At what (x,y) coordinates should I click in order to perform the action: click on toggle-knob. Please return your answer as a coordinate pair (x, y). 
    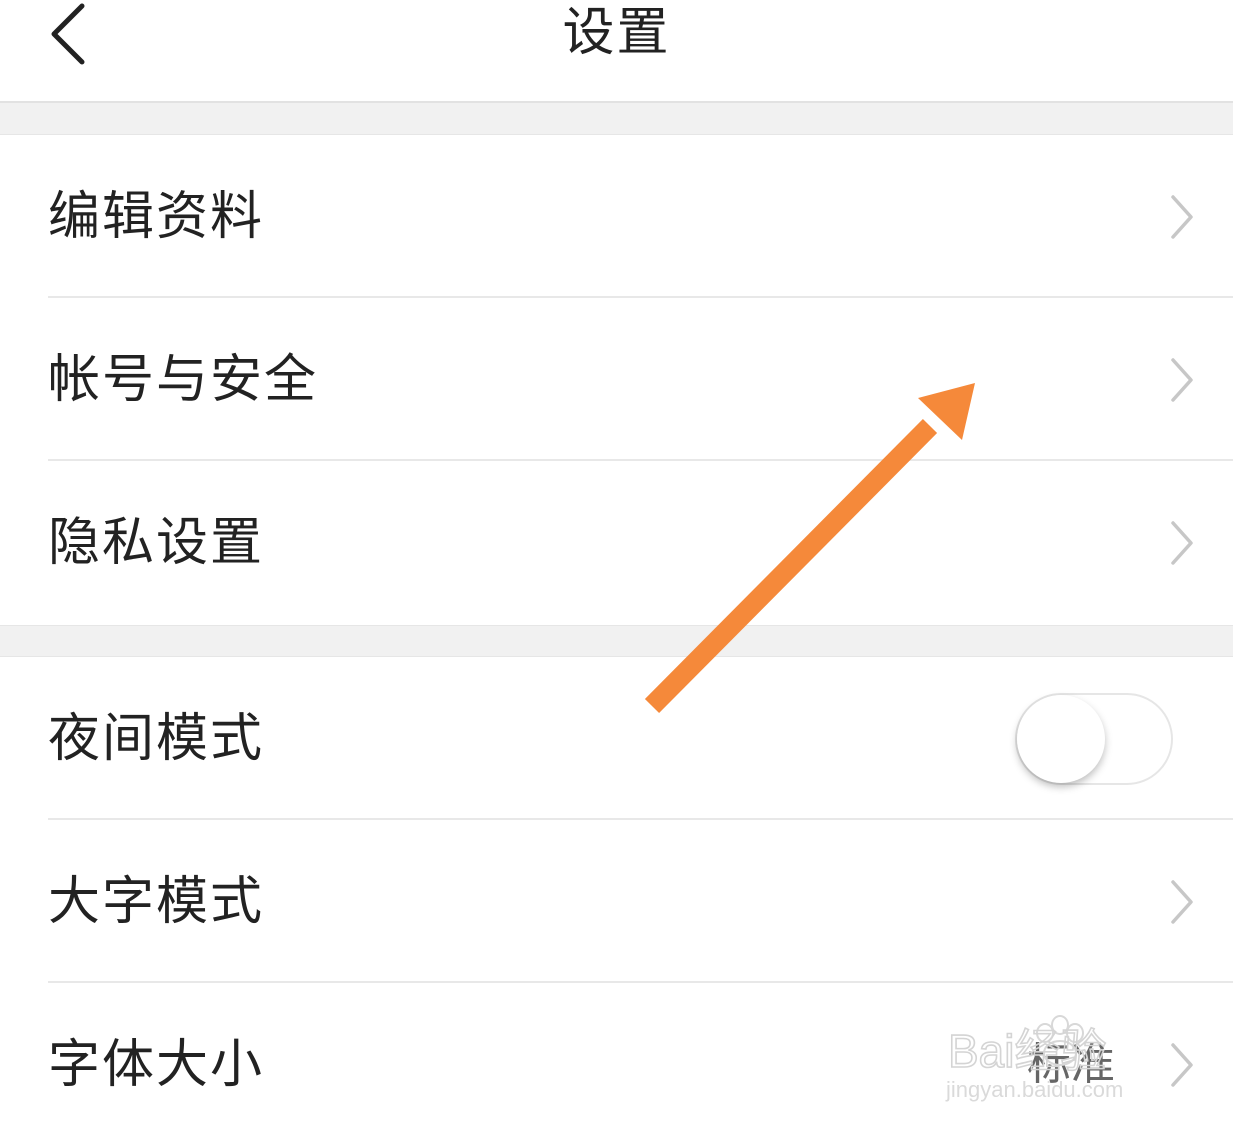
    Looking at the image, I should click on (1061, 738).